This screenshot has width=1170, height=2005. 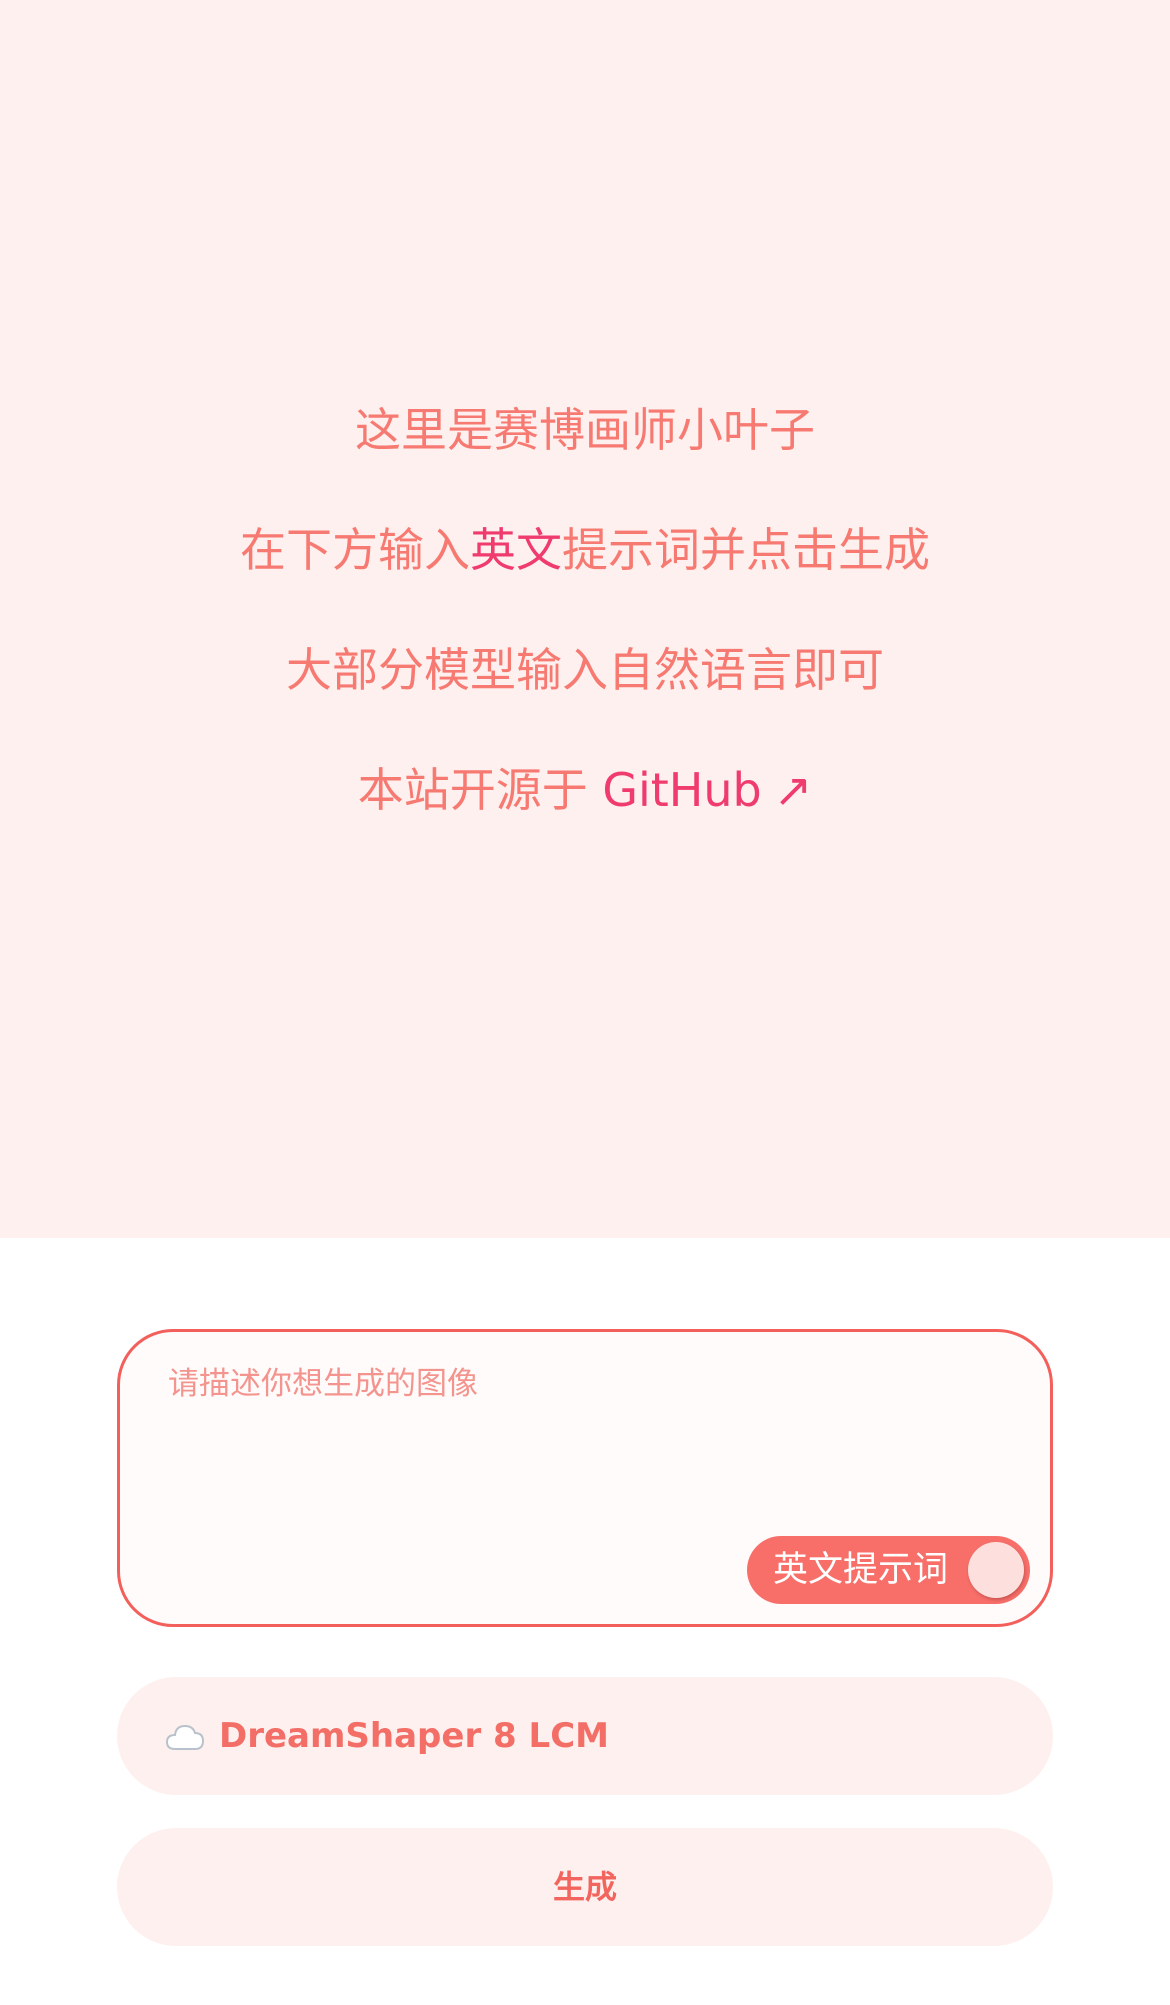 I want to click on prompt-container: 英文提示词, so click(x=585, y=1478).